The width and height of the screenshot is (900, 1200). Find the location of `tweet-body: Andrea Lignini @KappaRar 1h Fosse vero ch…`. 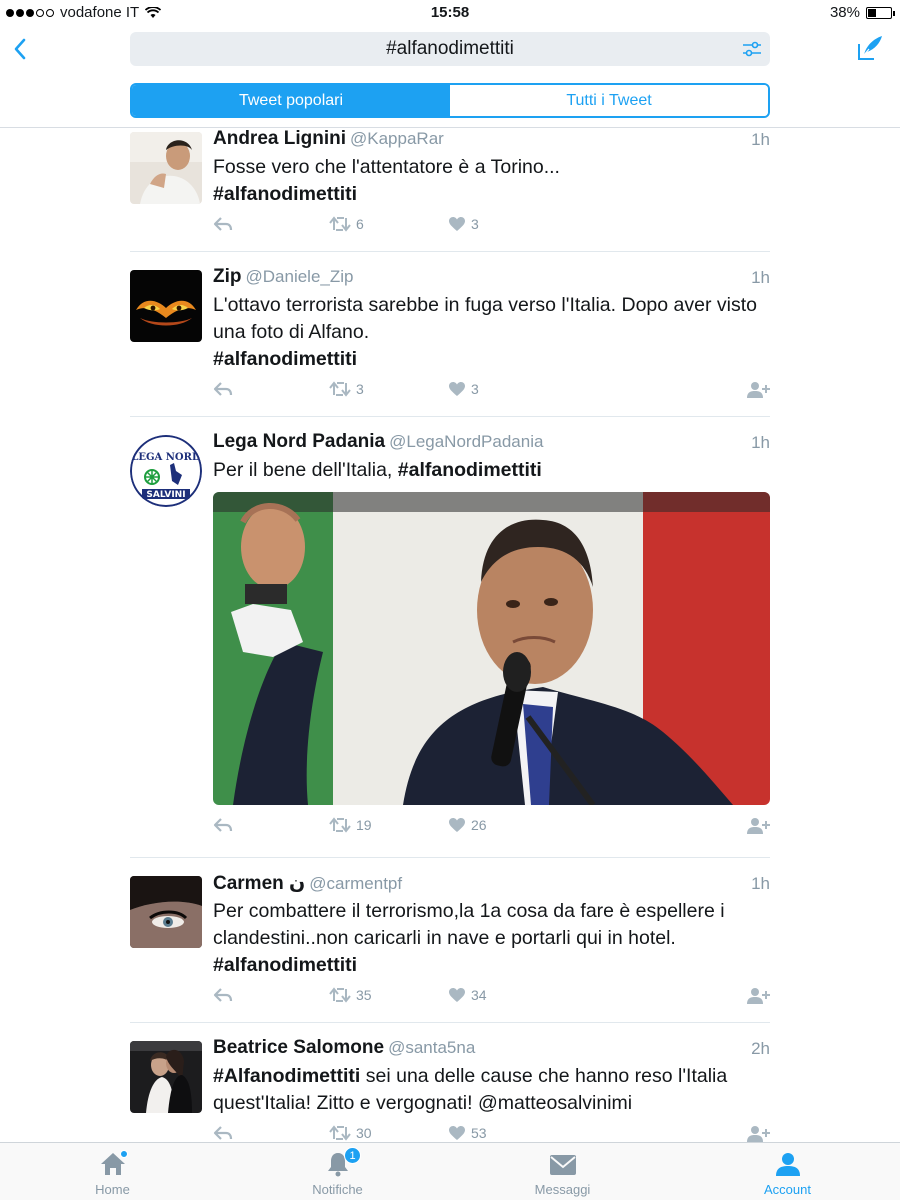

tweet-body: Andrea Lignini @KappaRar 1h Fosse vero ch… is located at coordinates (491, 185).